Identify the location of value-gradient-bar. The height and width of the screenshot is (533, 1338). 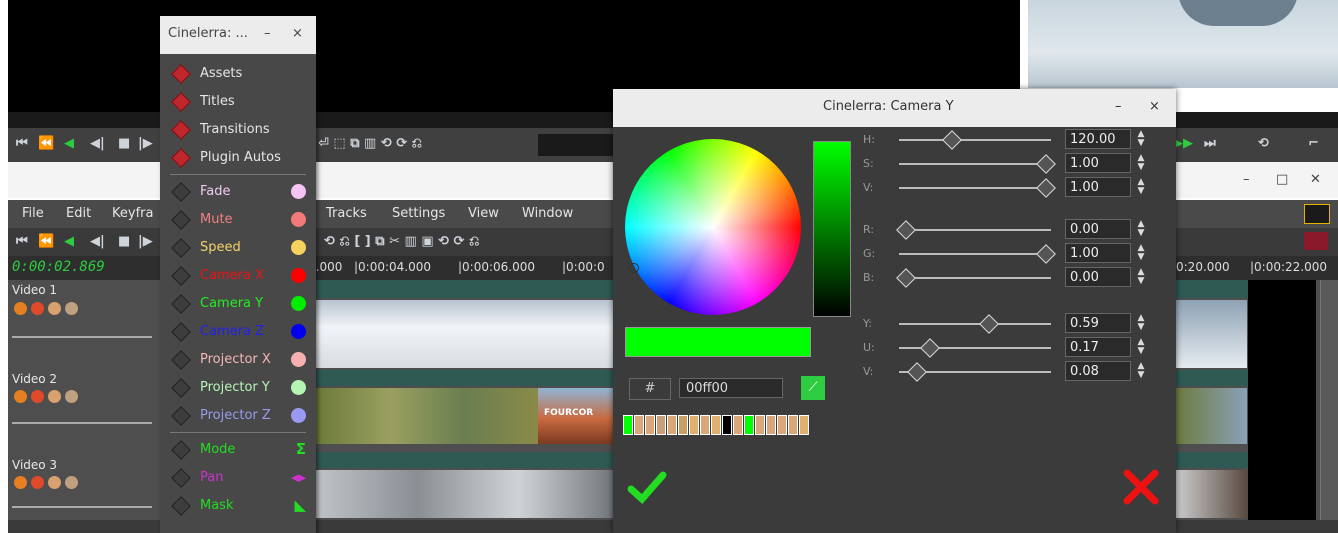
(832, 229).